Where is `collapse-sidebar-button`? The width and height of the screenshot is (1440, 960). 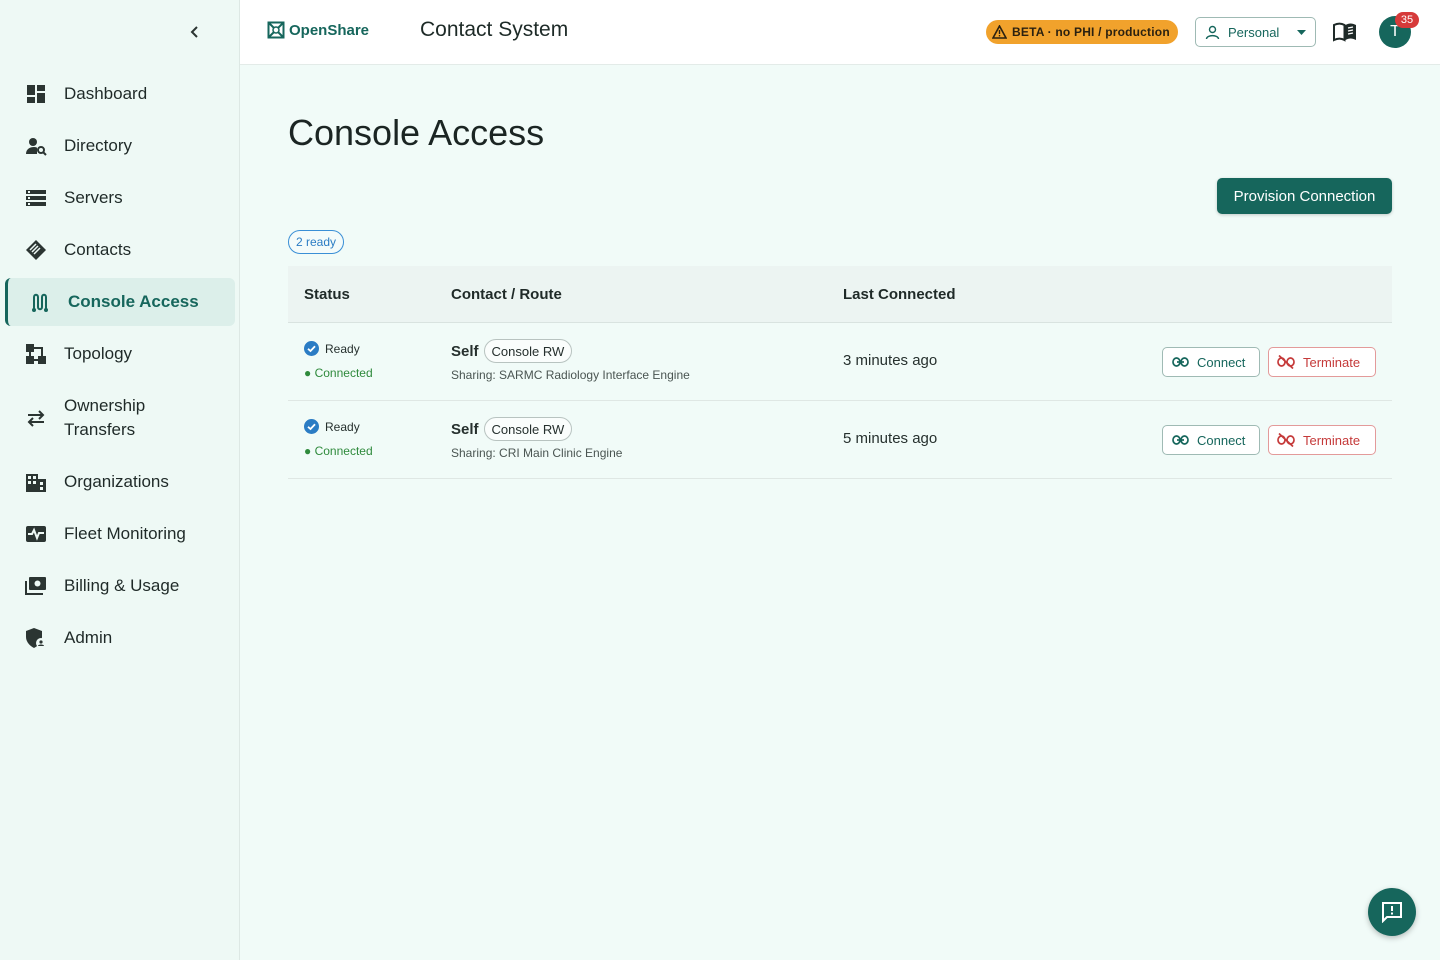 collapse-sidebar-button is located at coordinates (195, 32).